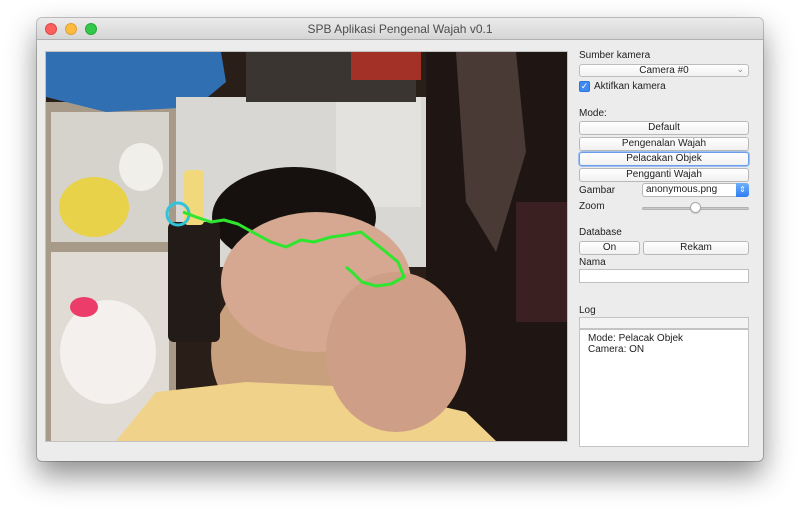  What do you see at coordinates (664, 276) in the screenshot?
I see `name-input` at bounding box center [664, 276].